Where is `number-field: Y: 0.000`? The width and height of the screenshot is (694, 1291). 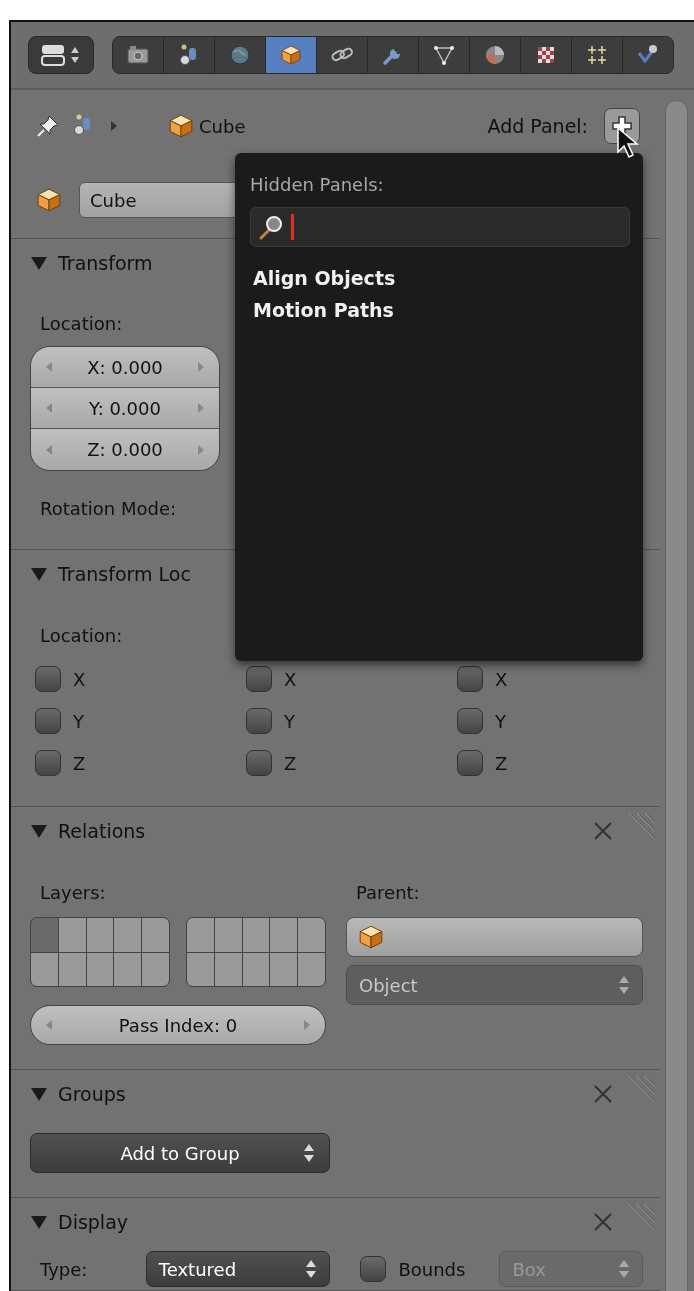
number-field: Y: 0.000 is located at coordinates (125, 408).